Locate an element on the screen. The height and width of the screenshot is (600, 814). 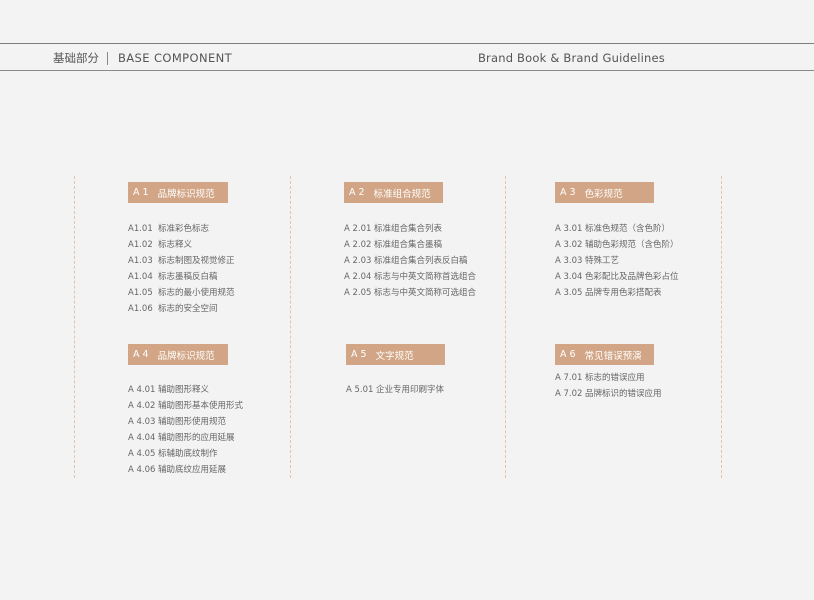
section-items: A 7.01 标志的错误应用 A 7.02 品牌标识的错误应用 is located at coordinates (608, 386).